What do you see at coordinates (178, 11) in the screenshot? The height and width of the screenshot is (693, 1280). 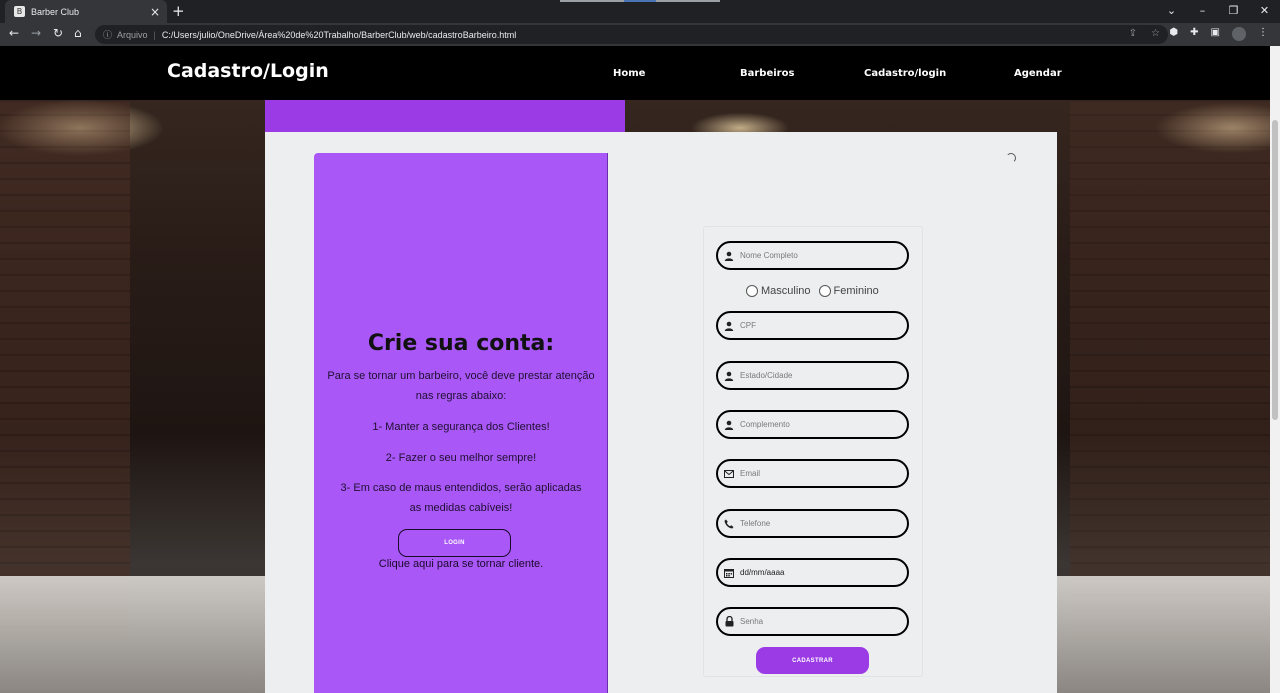 I see `new-tab-icon: +` at bounding box center [178, 11].